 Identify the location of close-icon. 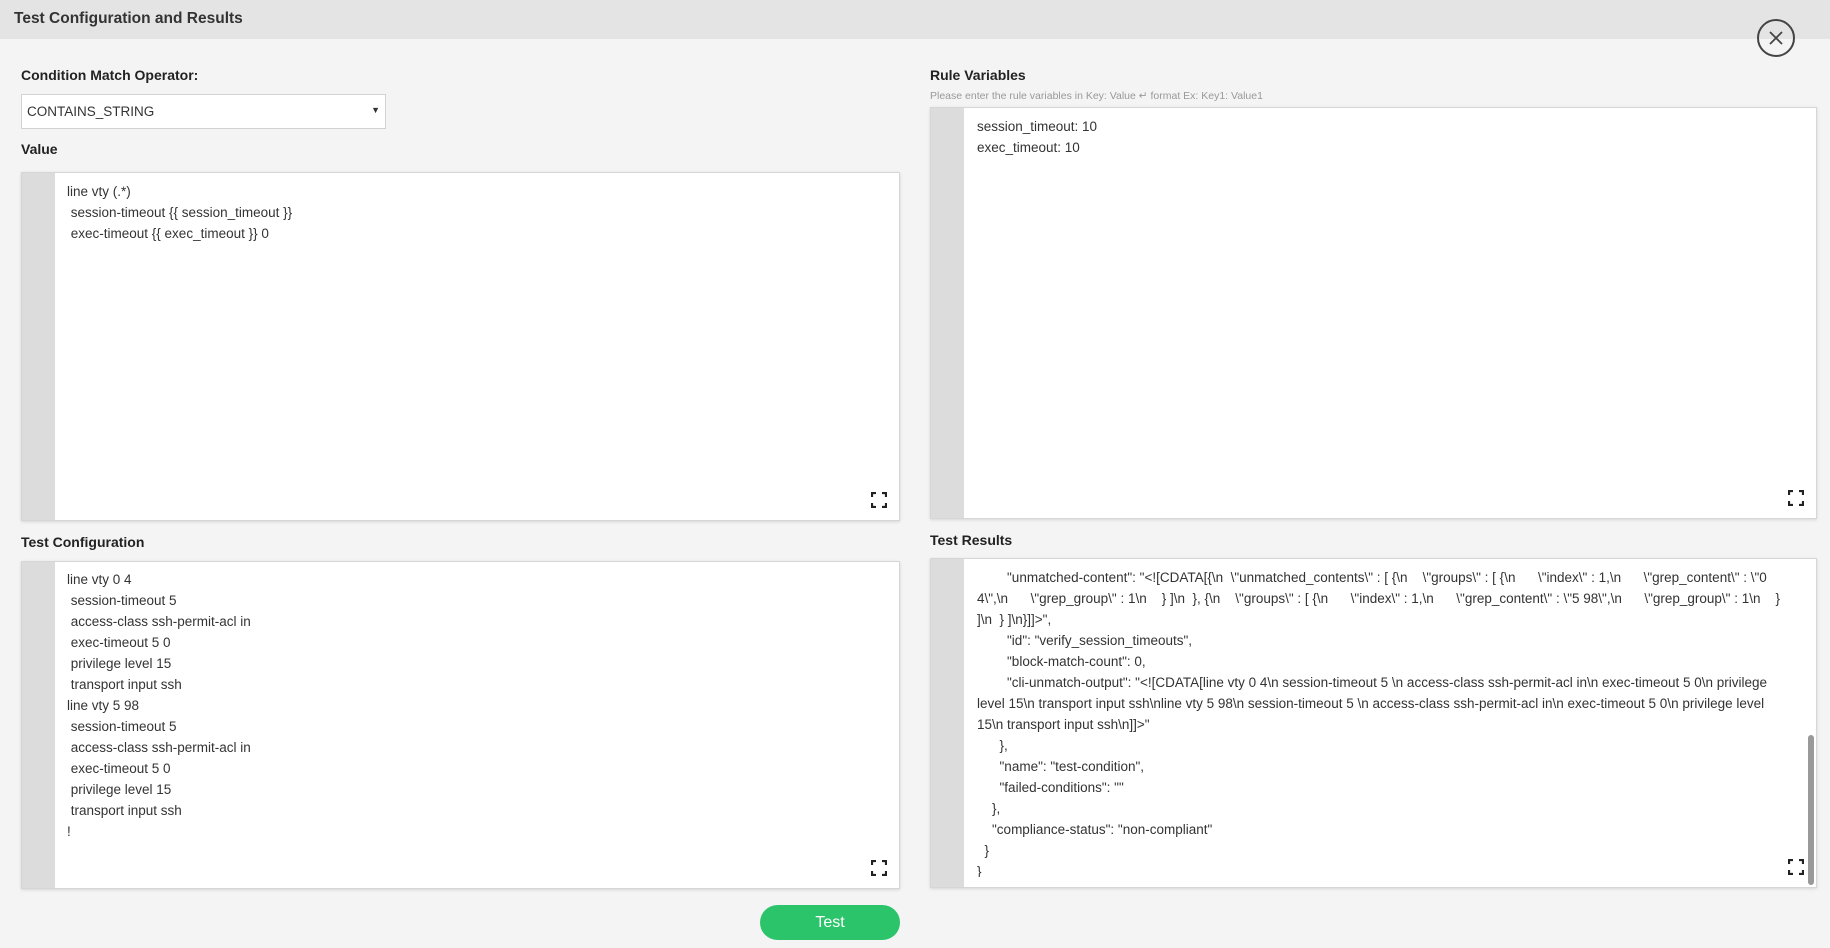
(1776, 38).